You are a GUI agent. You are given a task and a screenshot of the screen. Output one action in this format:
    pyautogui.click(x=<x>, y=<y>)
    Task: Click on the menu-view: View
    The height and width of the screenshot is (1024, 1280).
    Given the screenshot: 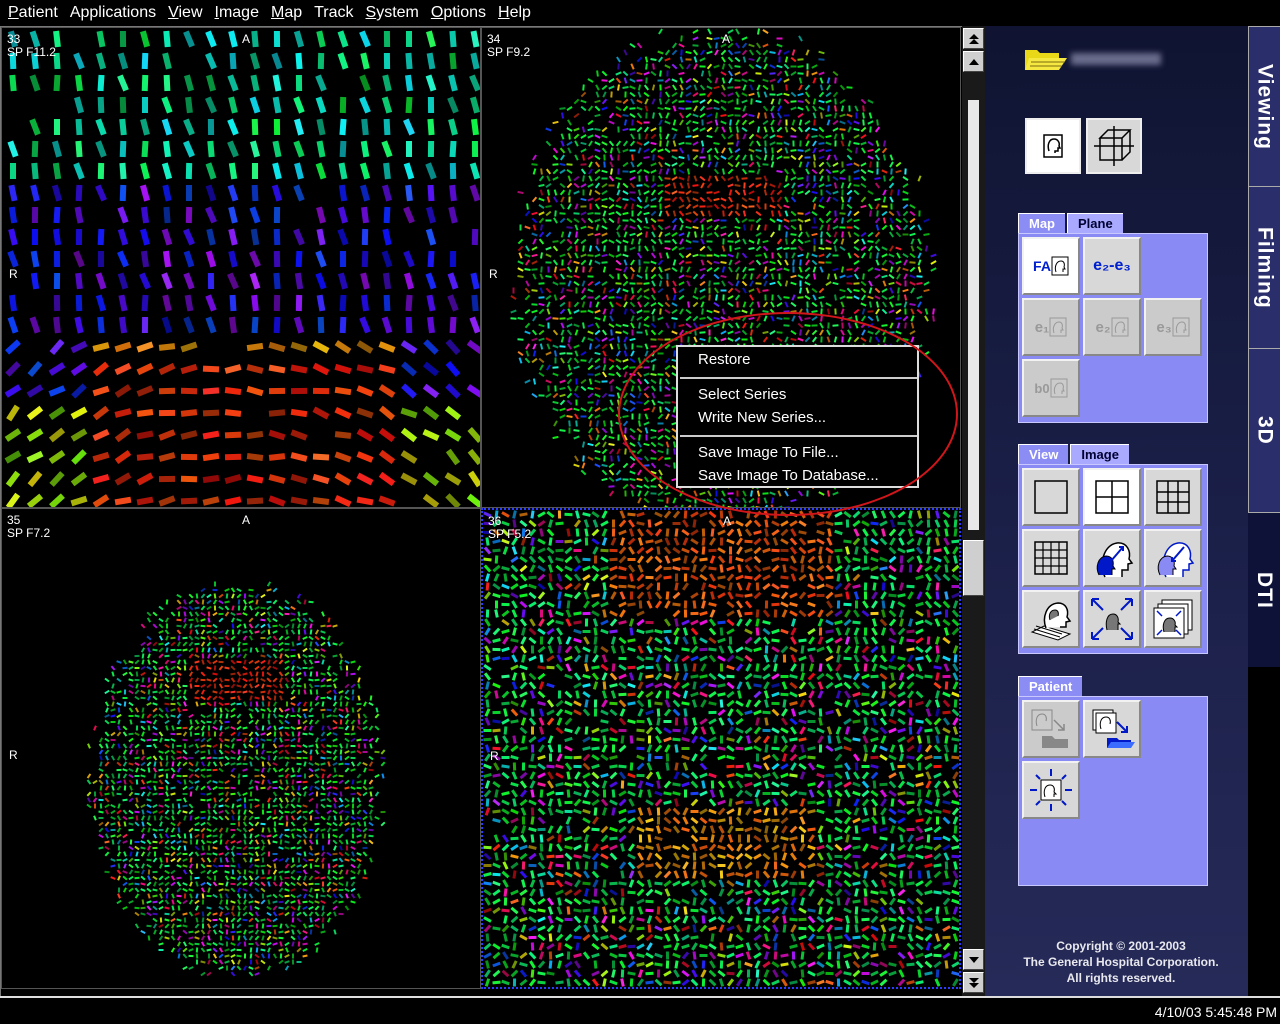 What is the action you would take?
    pyautogui.click(x=185, y=13)
    